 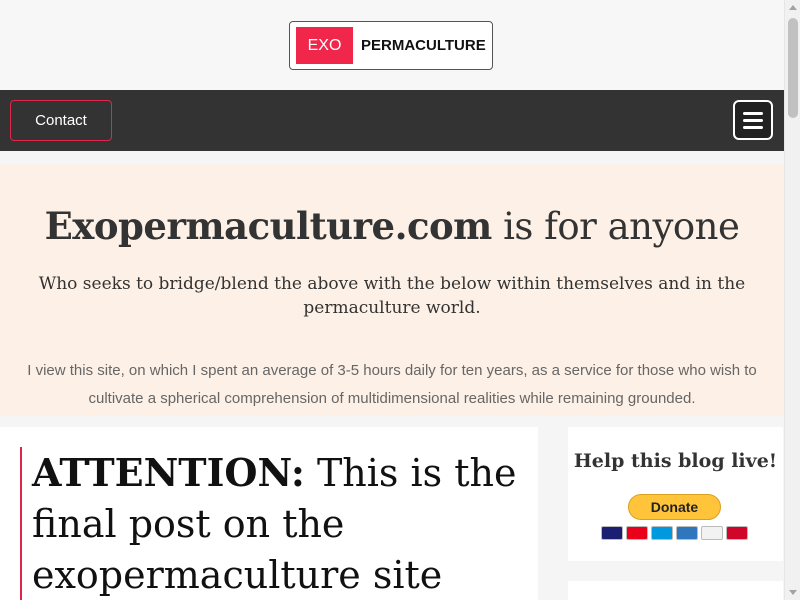 What do you see at coordinates (675, 590) in the screenshot?
I see `sidebar-widget-secondary` at bounding box center [675, 590].